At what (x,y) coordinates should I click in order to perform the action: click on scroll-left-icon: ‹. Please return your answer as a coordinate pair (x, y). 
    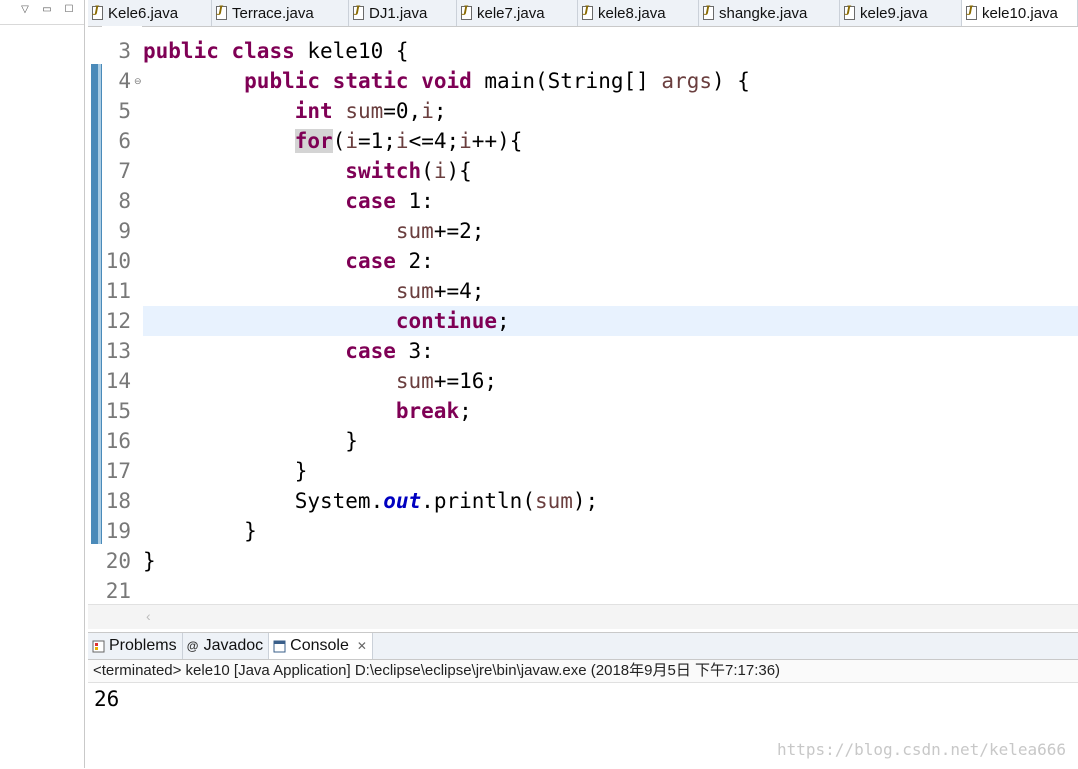
    Looking at the image, I should click on (148, 616).